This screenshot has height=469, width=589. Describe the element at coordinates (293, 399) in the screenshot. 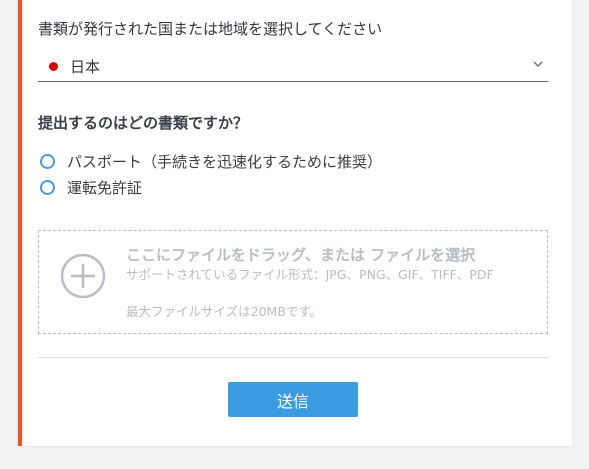

I see `submit-button: 送信` at that location.